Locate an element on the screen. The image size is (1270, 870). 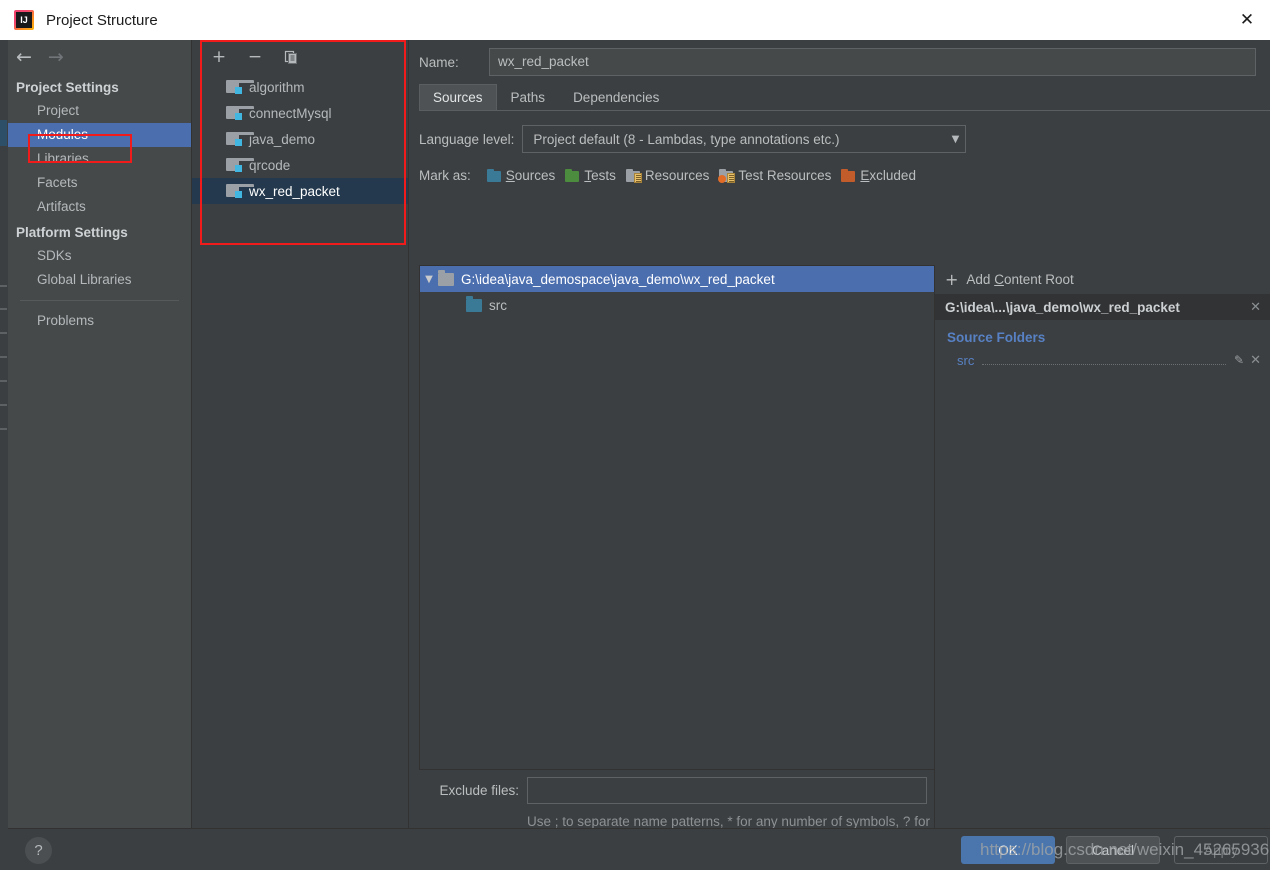
background-ide-strip is located at coordinates (4, 435).